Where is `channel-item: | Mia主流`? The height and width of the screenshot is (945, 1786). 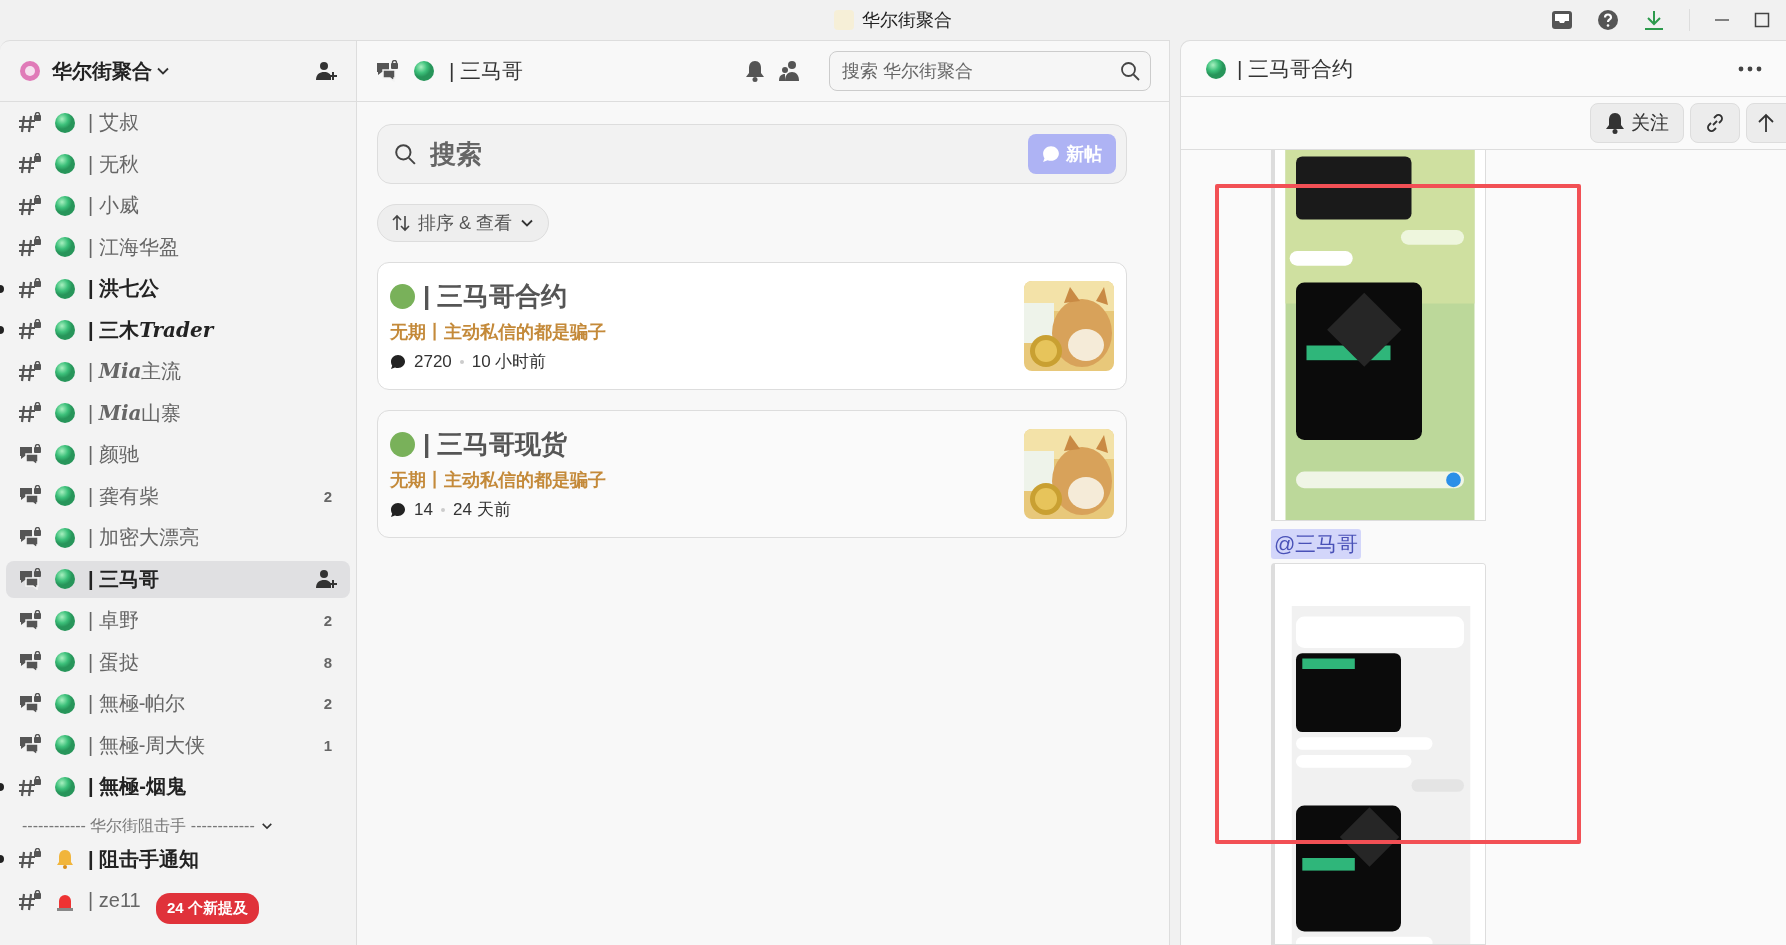
channel-item: | Mia主流 is located at coordinates (178, 371).